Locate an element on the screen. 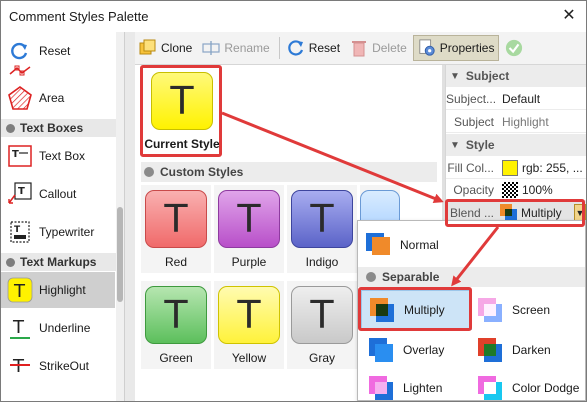 This screenshot has width=587, height=402. property-row: Subject... Default is located at coordinates (516, 99).